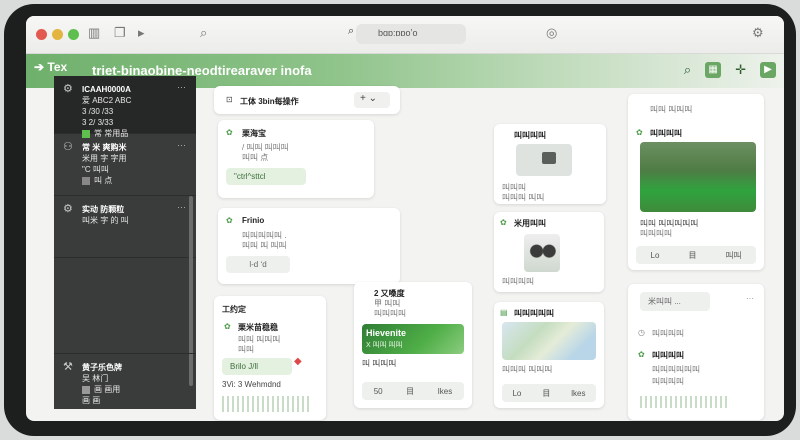  I want to click on logo-text: Tex, so click(57, 67).